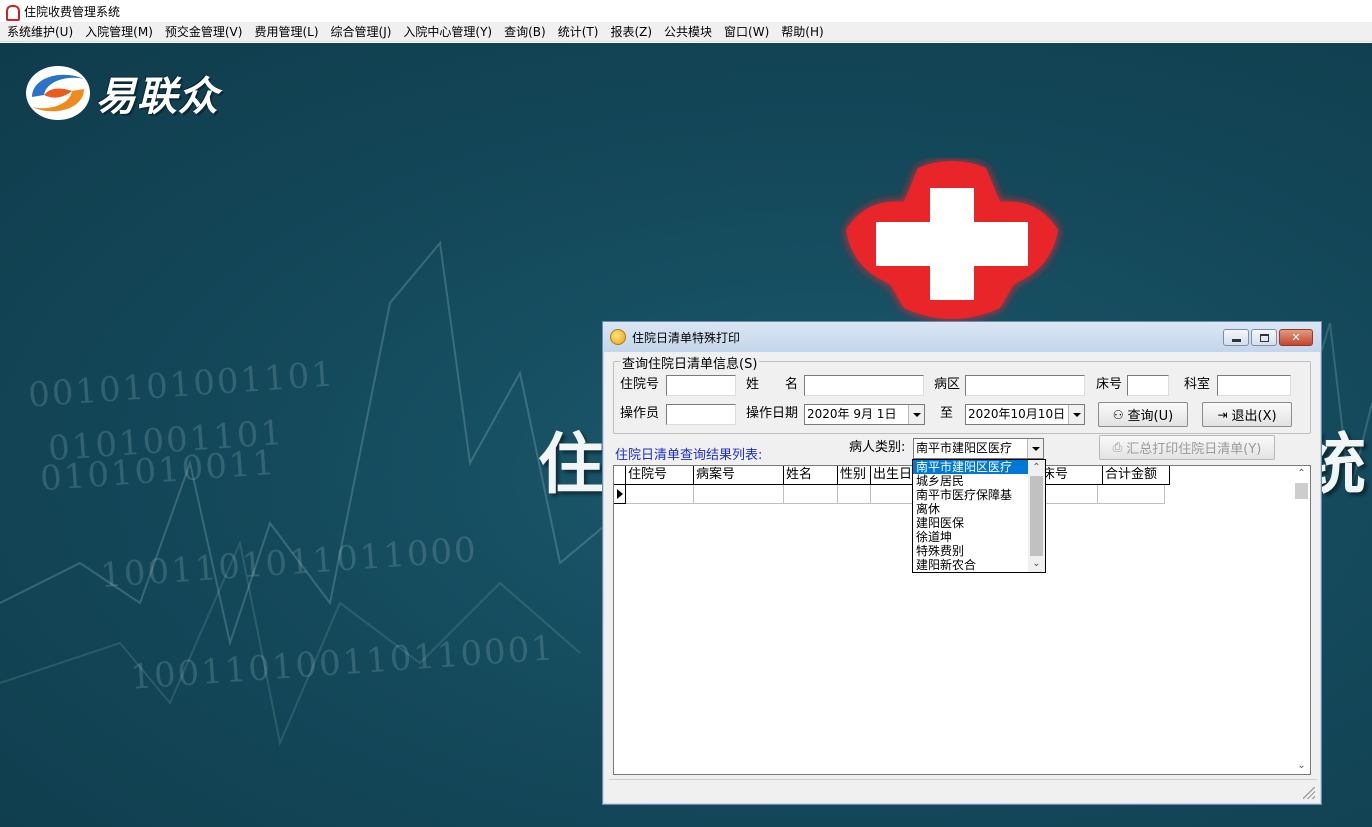  I want to click on bed-label: 床号, so click(1109, 384).